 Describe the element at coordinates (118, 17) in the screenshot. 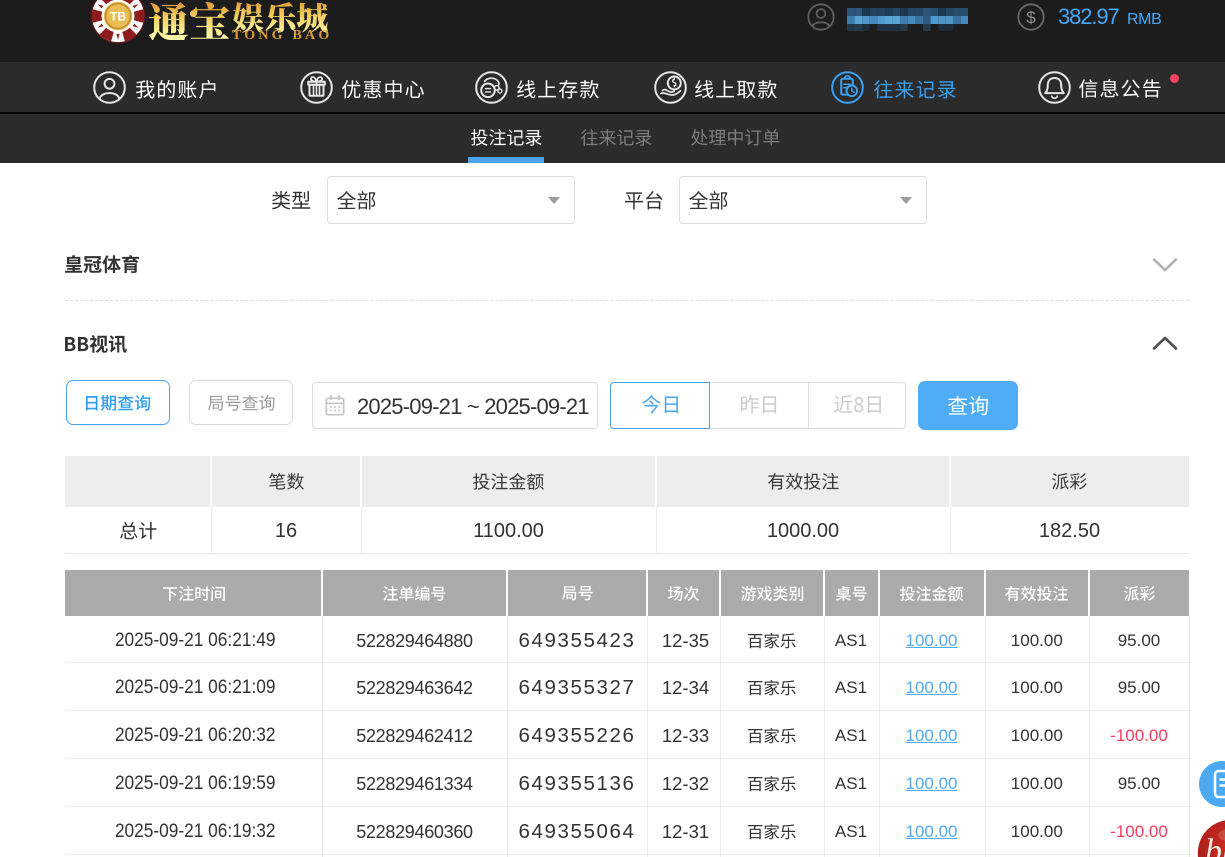

I see `svg-text: TB` at that location.